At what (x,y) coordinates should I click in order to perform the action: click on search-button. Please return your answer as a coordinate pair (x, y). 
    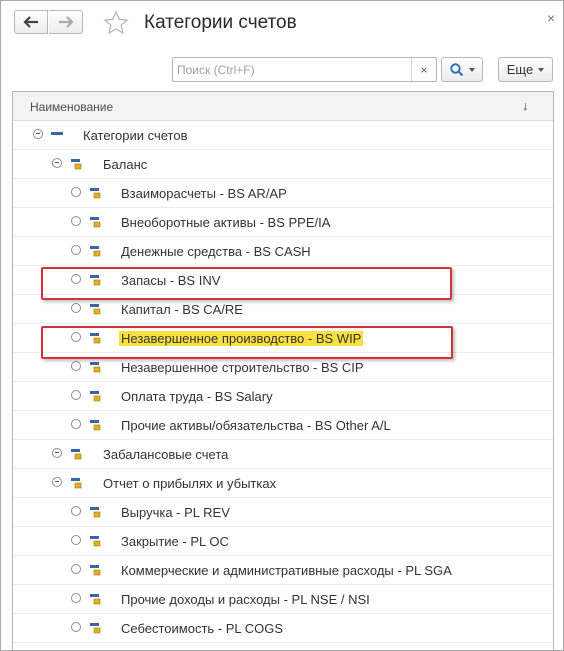
    Looking at the image, I should click on (462, 69).